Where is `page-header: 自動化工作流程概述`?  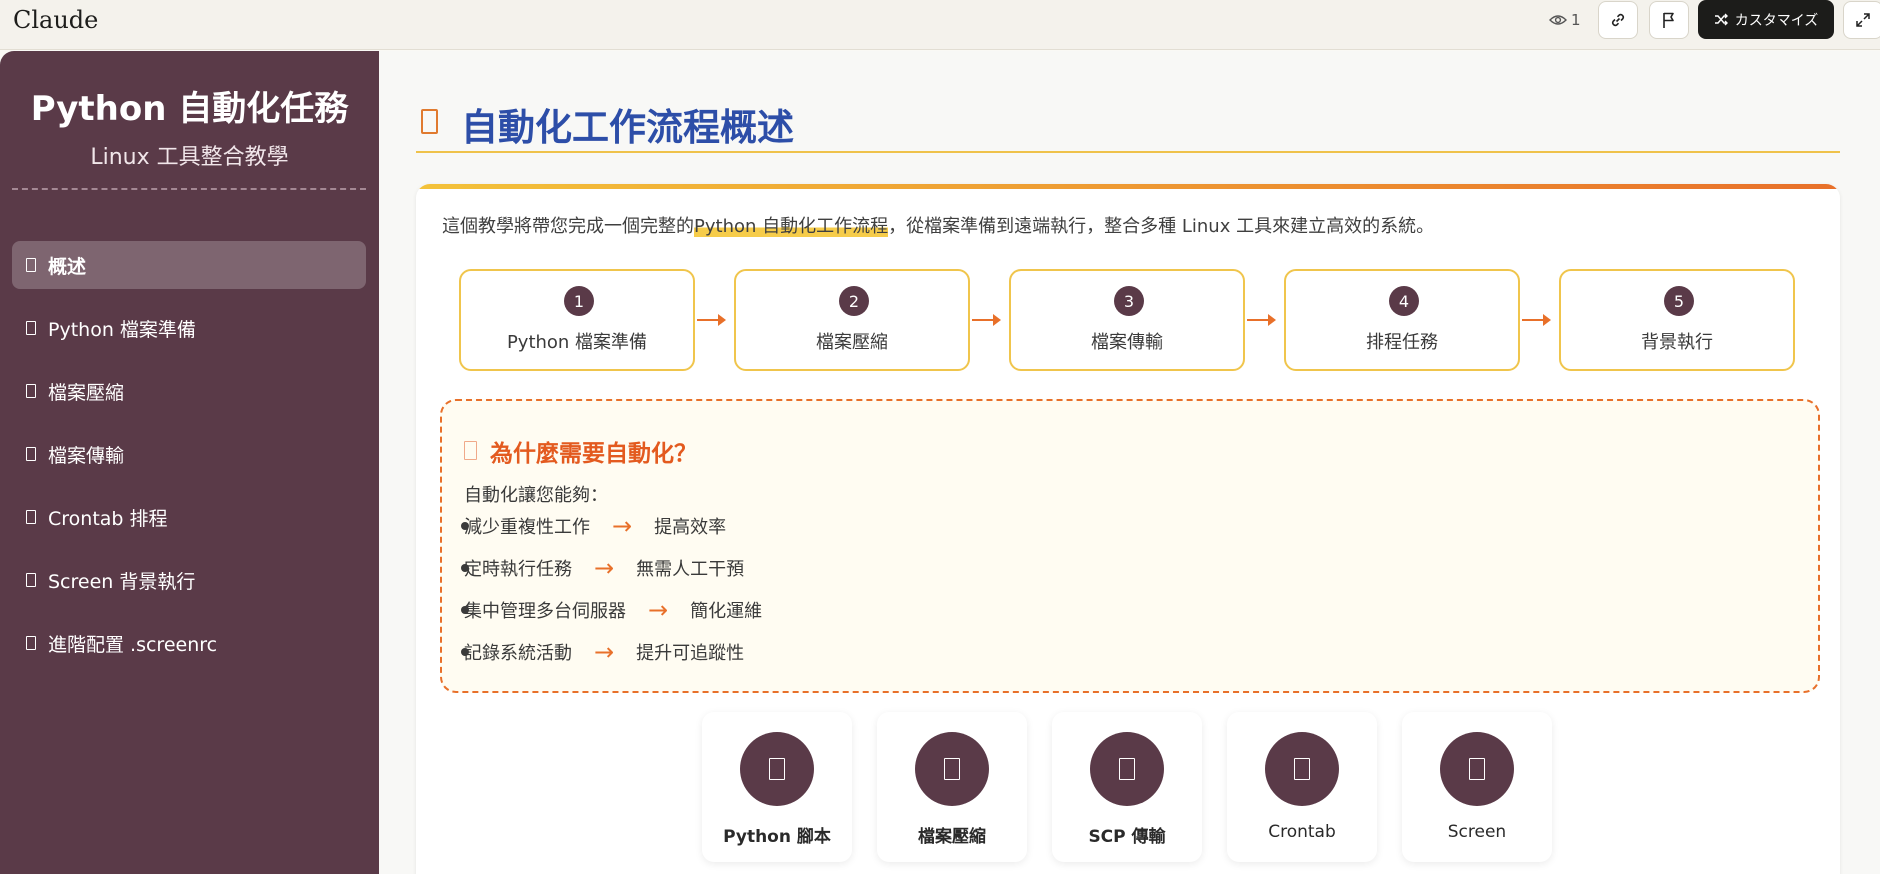 page-header: 自動化工作流程概述 is located at coordinates (1128, 122).